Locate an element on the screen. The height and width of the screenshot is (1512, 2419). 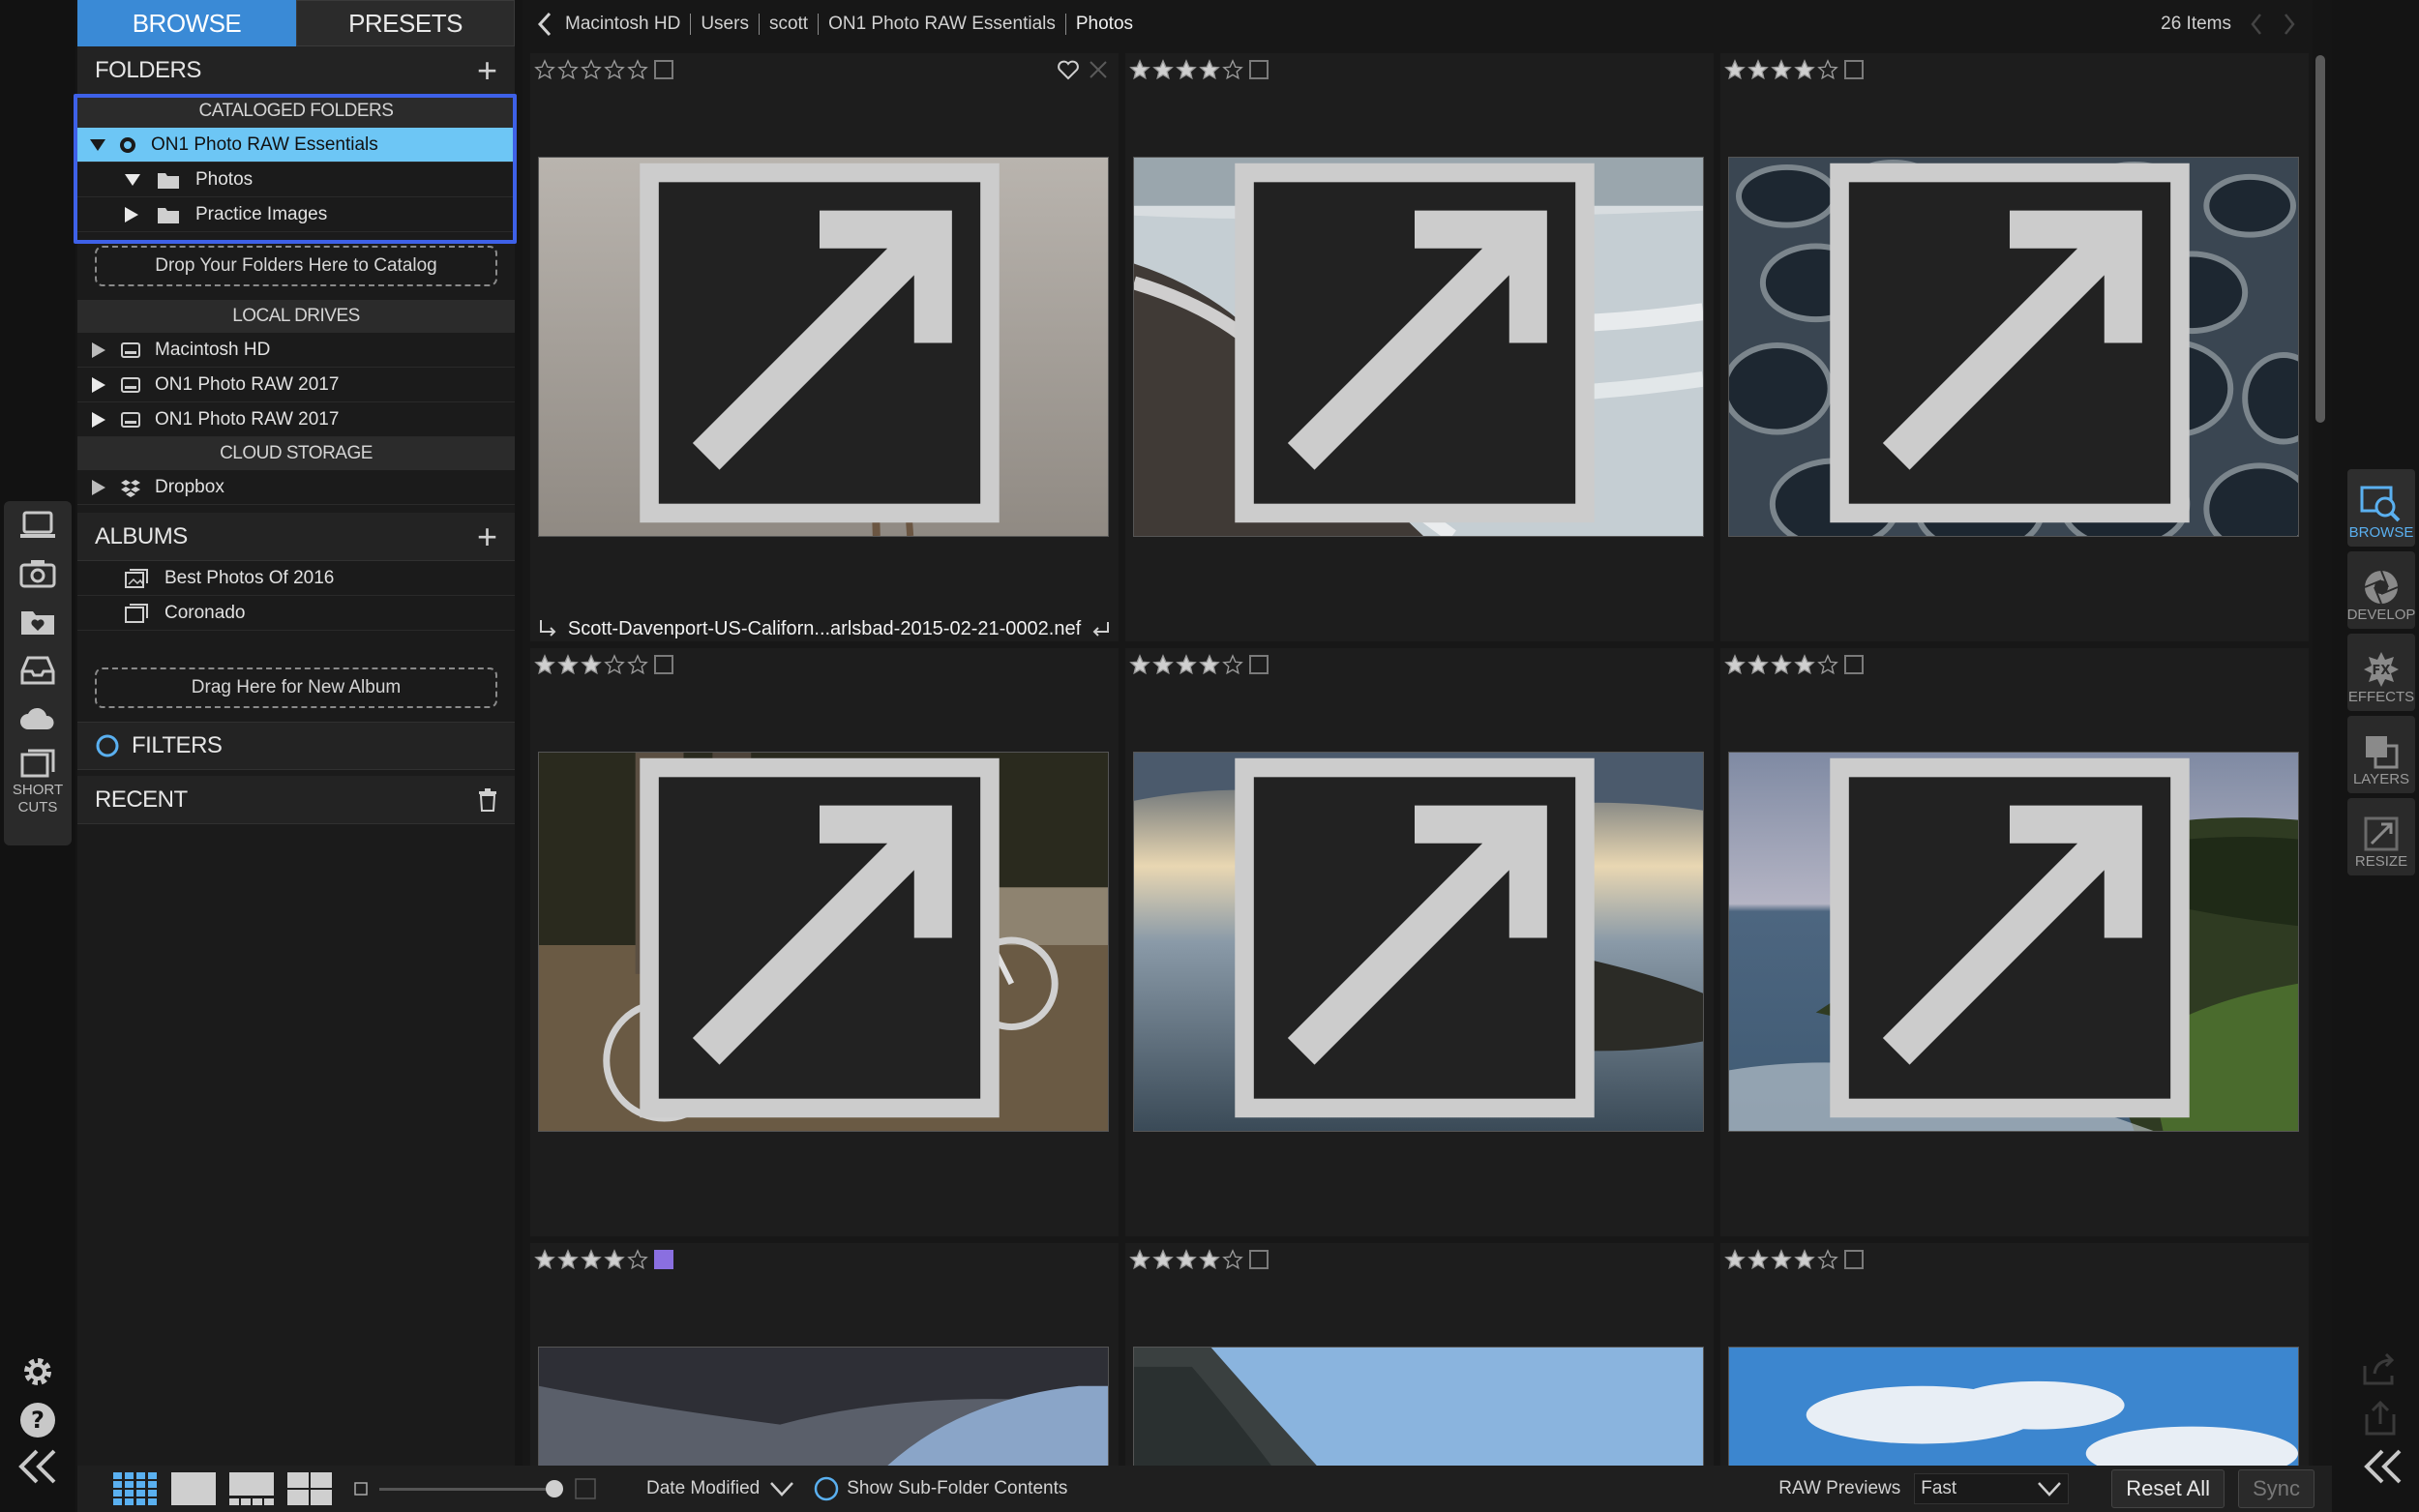
reject-x-icon is located at coordinates (1098, 69).